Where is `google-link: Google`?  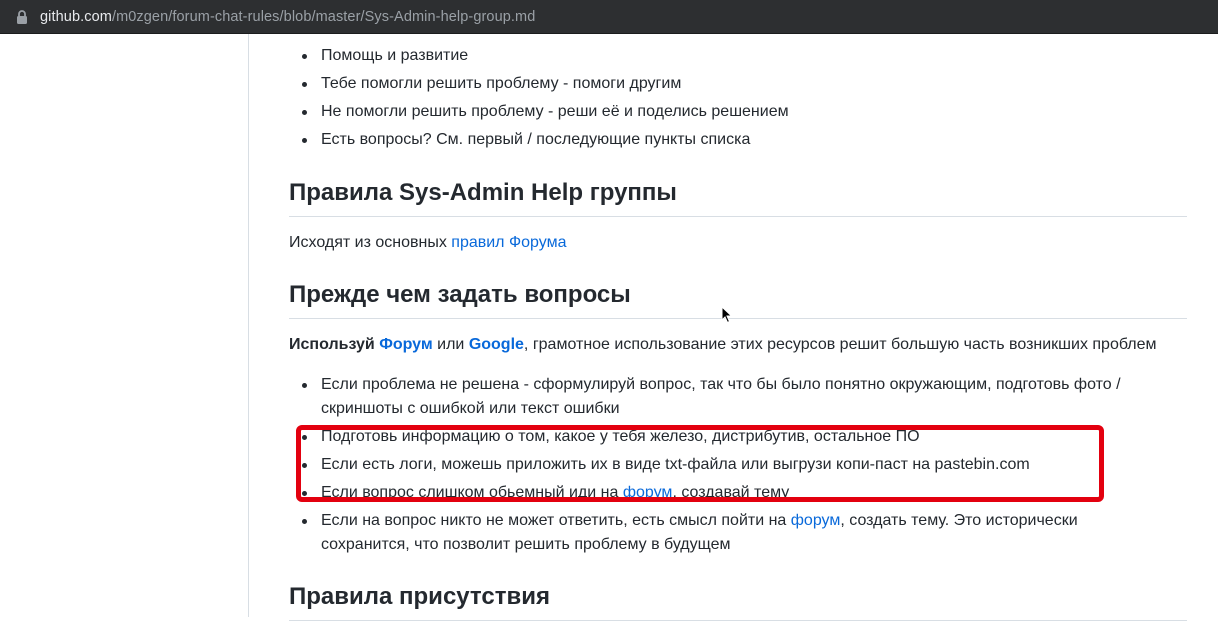 google-link: Google is located at coordinates (496, 344).